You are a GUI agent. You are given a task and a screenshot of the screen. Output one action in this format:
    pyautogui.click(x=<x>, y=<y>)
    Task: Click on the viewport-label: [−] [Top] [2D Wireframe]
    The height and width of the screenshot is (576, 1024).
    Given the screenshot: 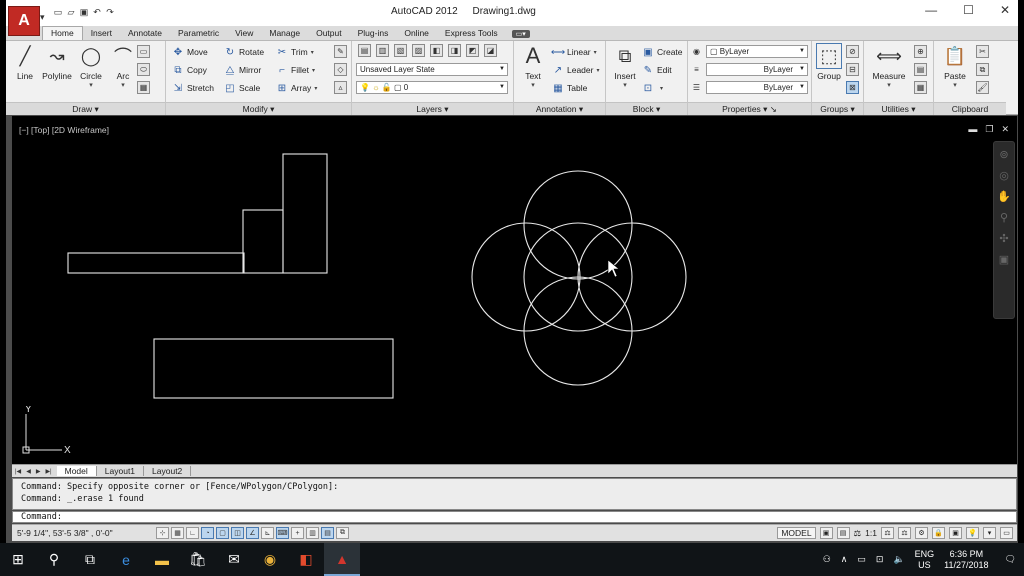 What is the action you would take?
    pyautogui.click(x=64, y=130)
    